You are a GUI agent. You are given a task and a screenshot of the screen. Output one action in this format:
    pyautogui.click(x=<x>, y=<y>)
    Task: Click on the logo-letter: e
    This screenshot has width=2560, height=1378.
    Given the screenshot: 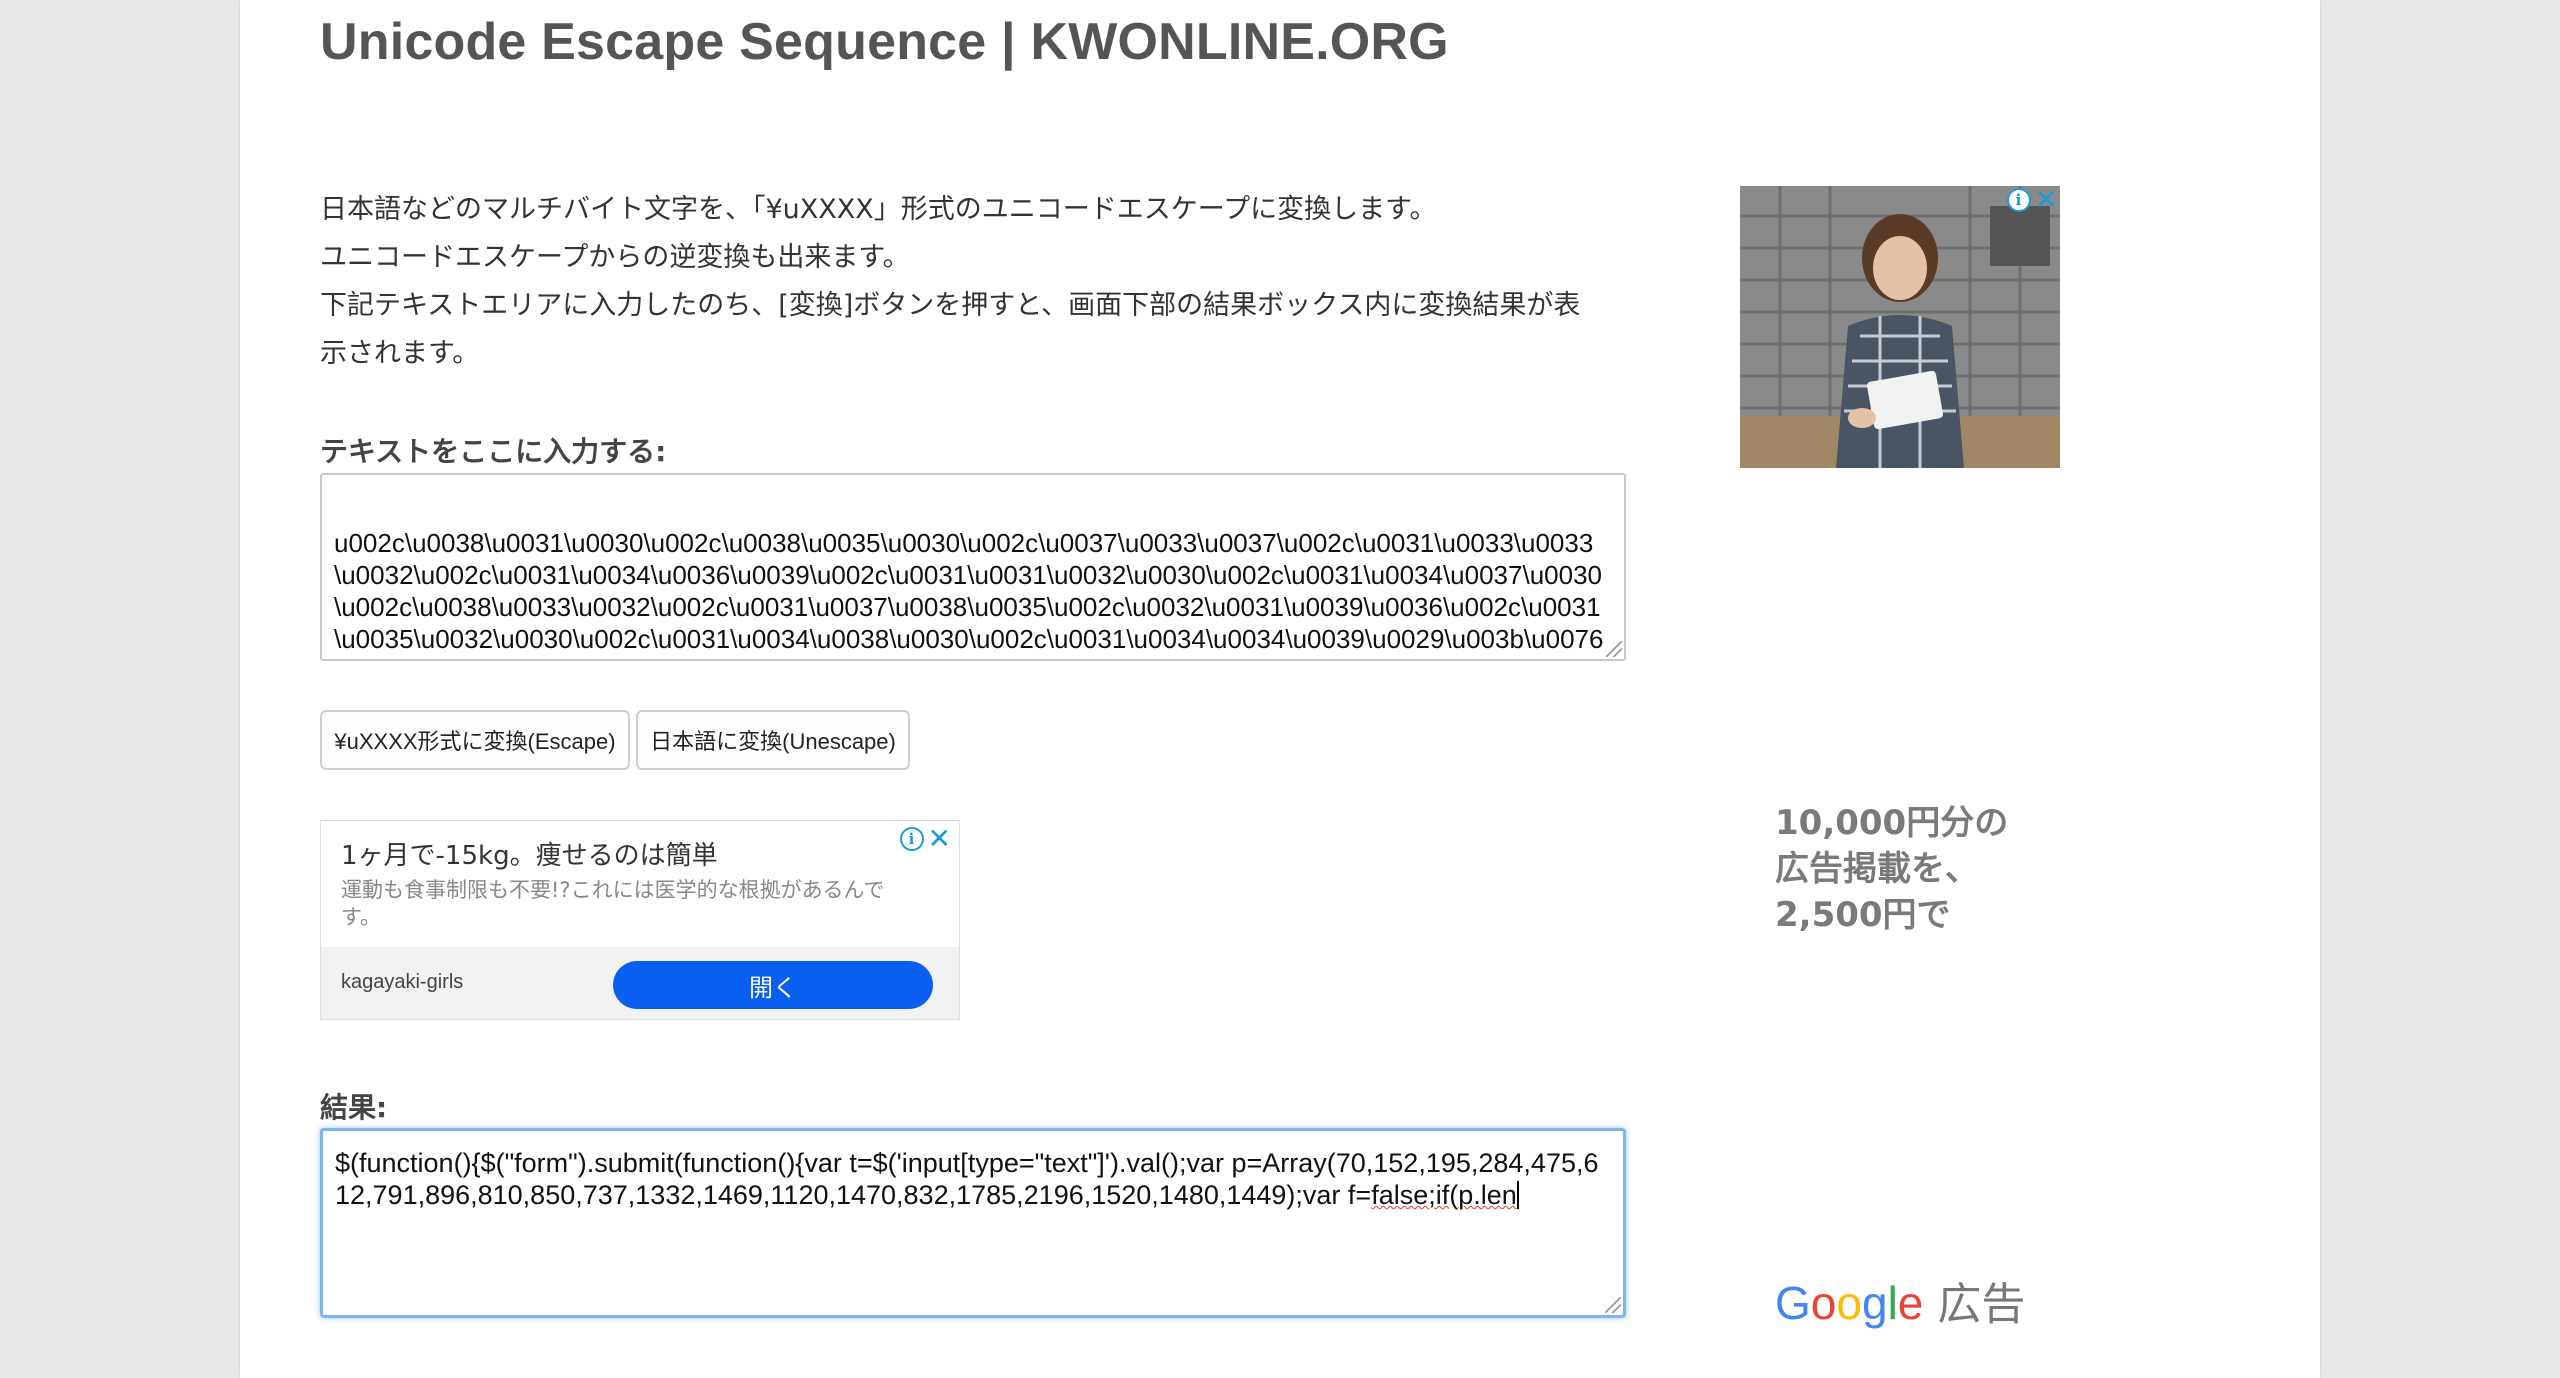 What is the action you would take?
    pyautogui.click(x=1910, y=1303)
    